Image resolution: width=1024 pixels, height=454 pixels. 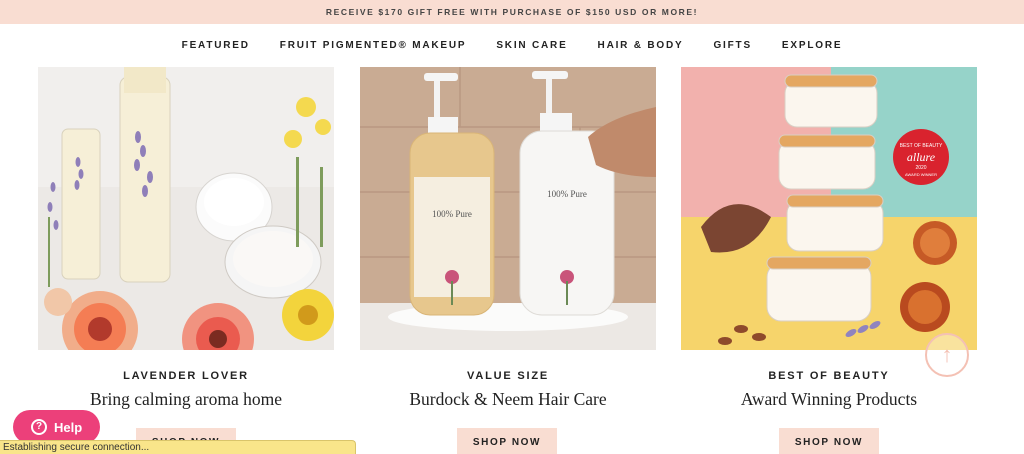 What do you see at coordinates (921, 146) in the screenshot?
I see `badge-top-text: BEST OF BEAUTY` at bounding box center [921, 146].